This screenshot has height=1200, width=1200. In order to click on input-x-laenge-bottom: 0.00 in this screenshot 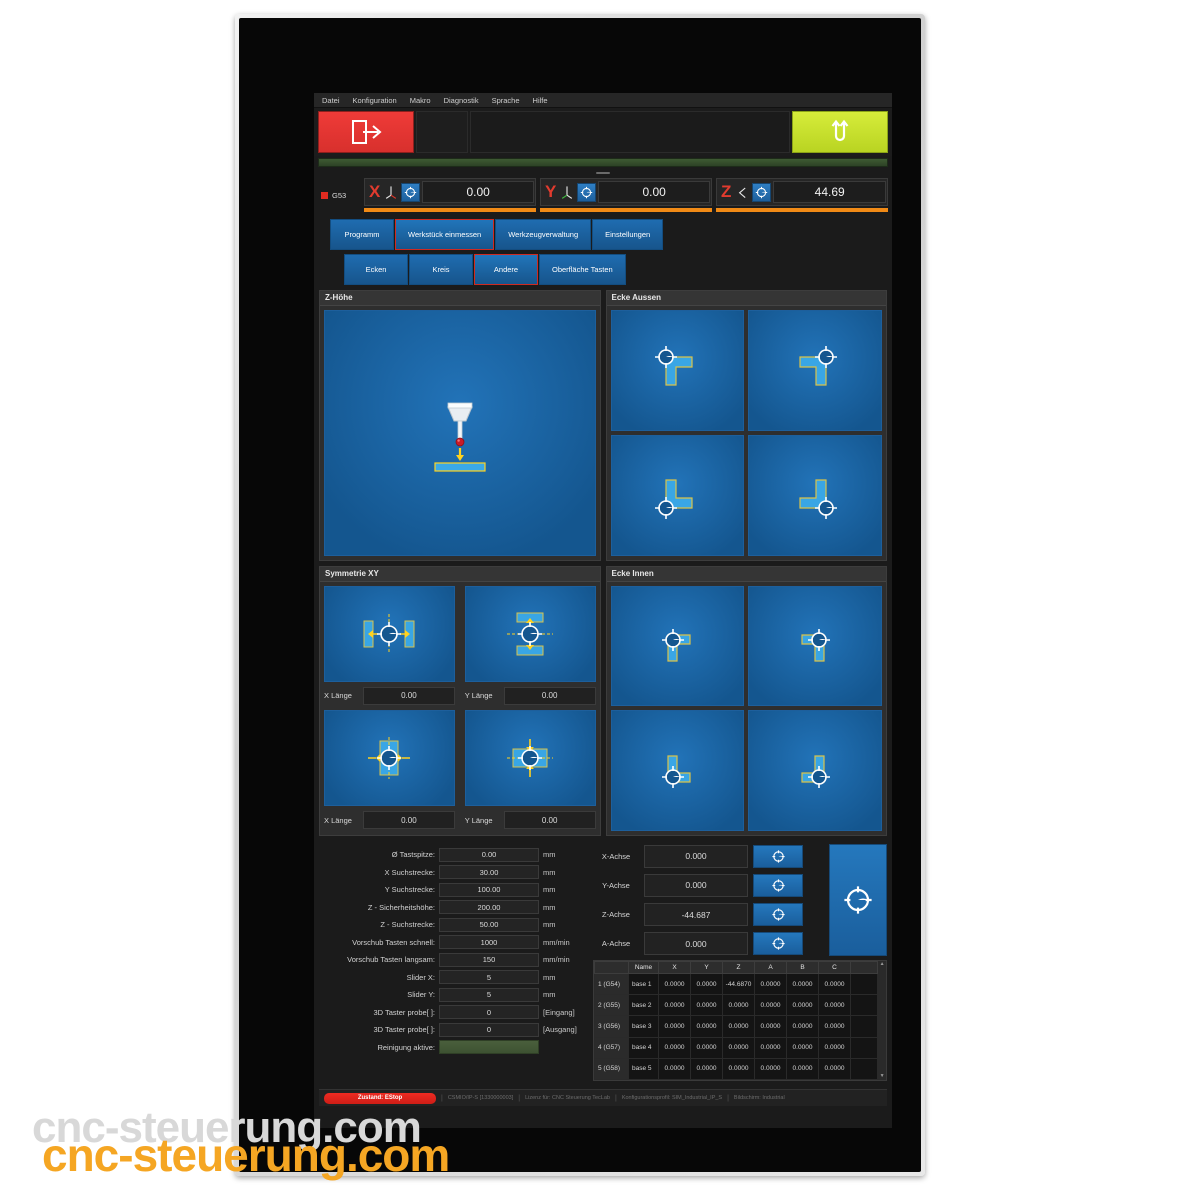, I will do `click(409, 820)`.